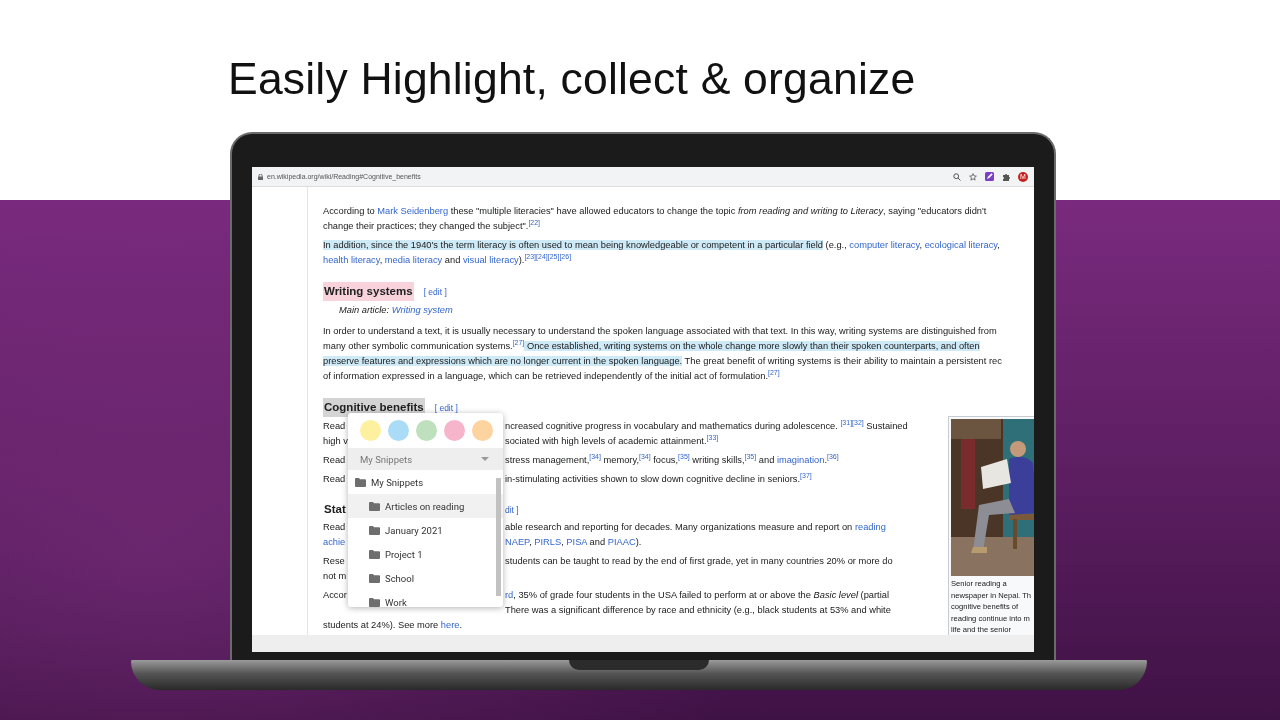 The height and width of the screenshot is (720, 1280). Describe the element at coordinates (989, 176) in the screenshot. I see `pen-icon` at that location.